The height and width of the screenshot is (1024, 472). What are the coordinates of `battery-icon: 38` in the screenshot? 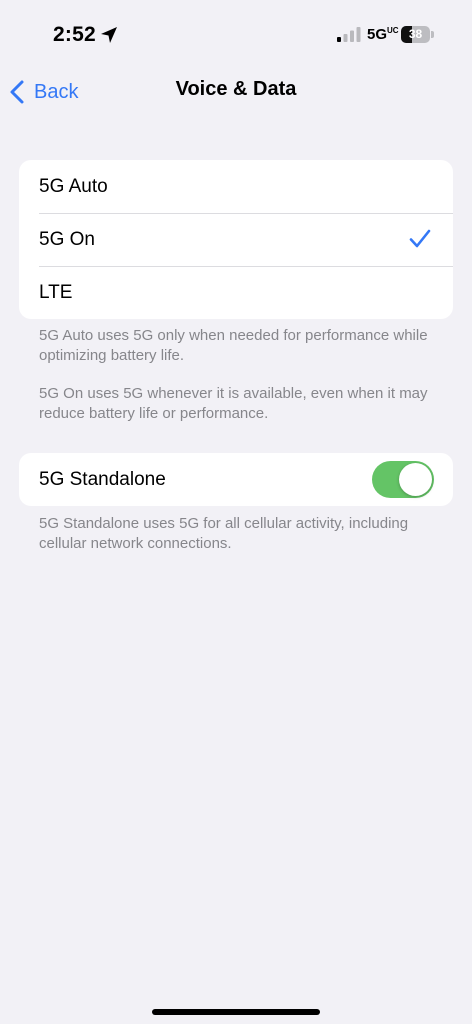 It's located at (417, 34).